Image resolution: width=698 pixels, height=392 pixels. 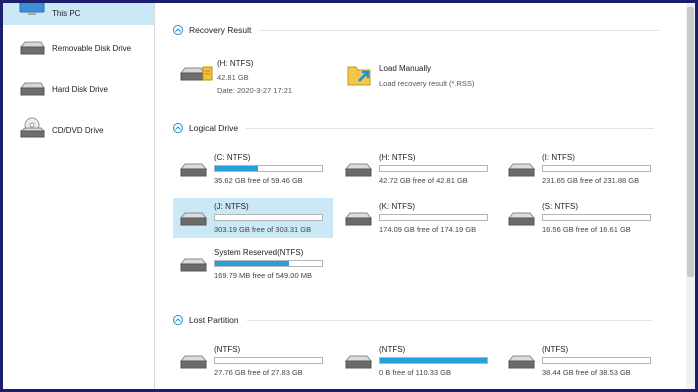 What do you see at coordinates (258, 180) in the screenshot?
I see `drive-free-space: 35.62 GB free of 59.46 GB` at bounding box center [258, 180].